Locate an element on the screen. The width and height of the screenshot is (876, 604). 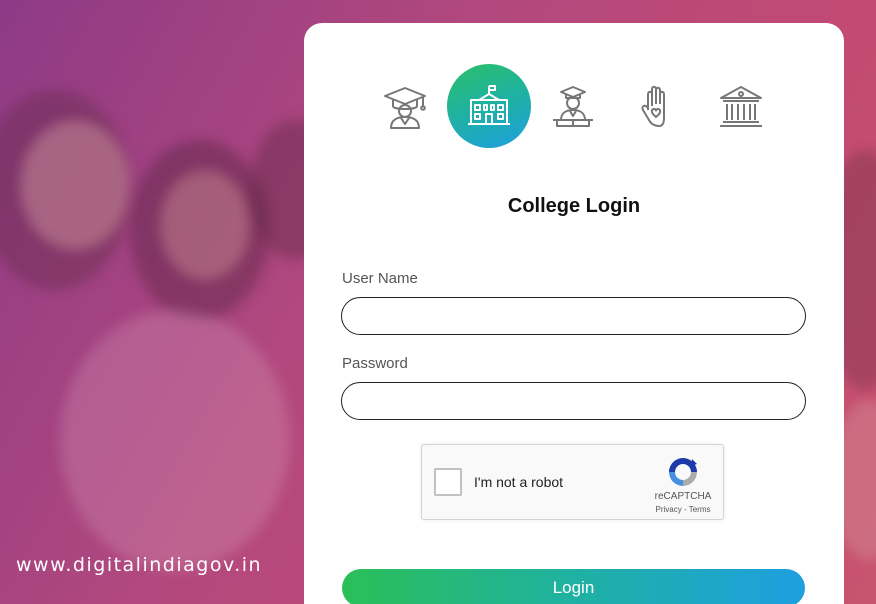
hand-heart-icon is located at coordinates (653, 106).